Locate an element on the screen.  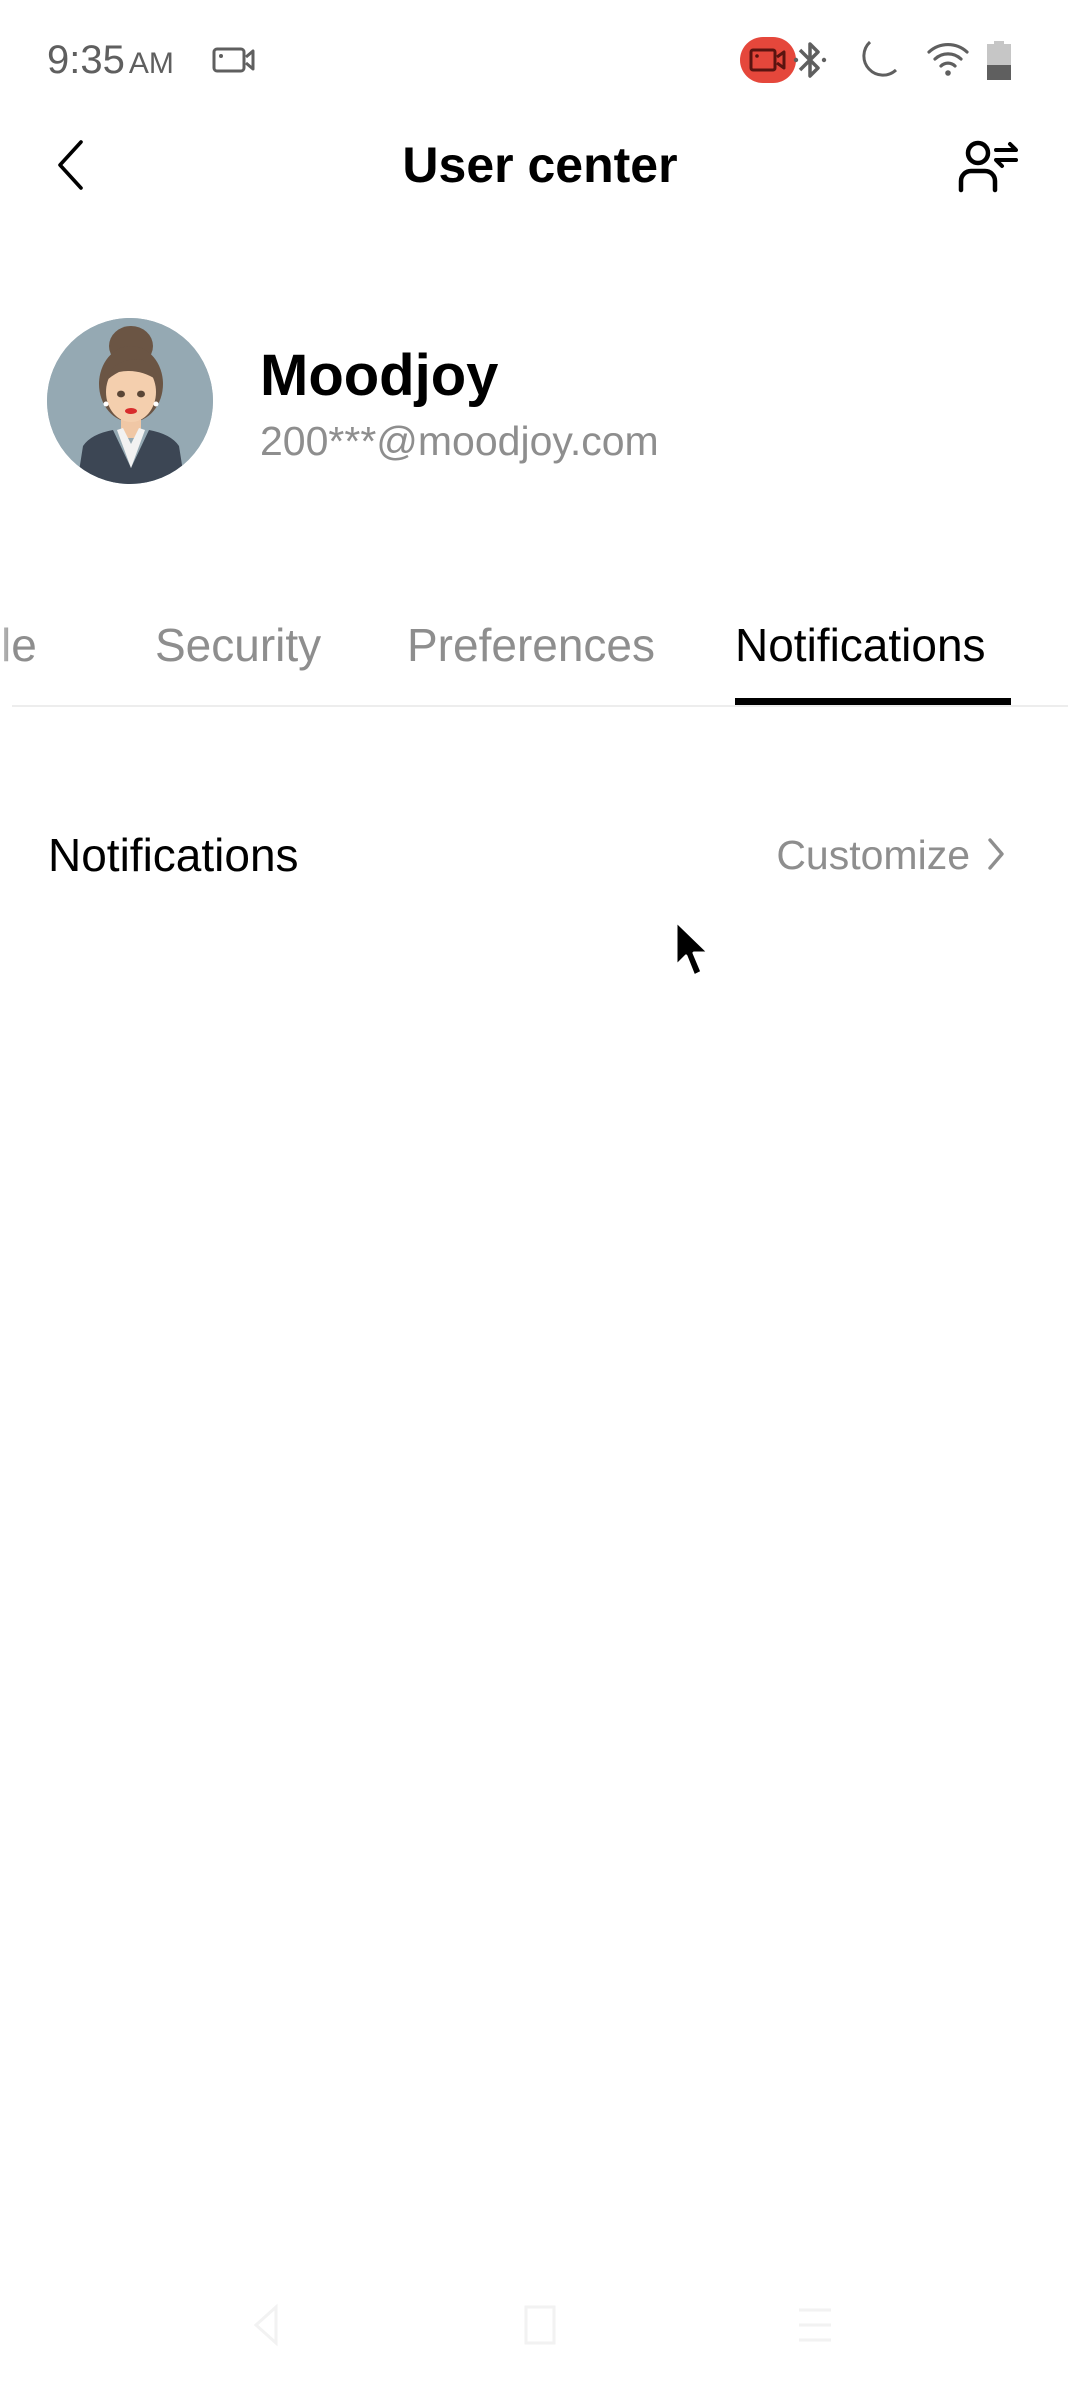
tab-profile: file is located at coordinates (18, 645).